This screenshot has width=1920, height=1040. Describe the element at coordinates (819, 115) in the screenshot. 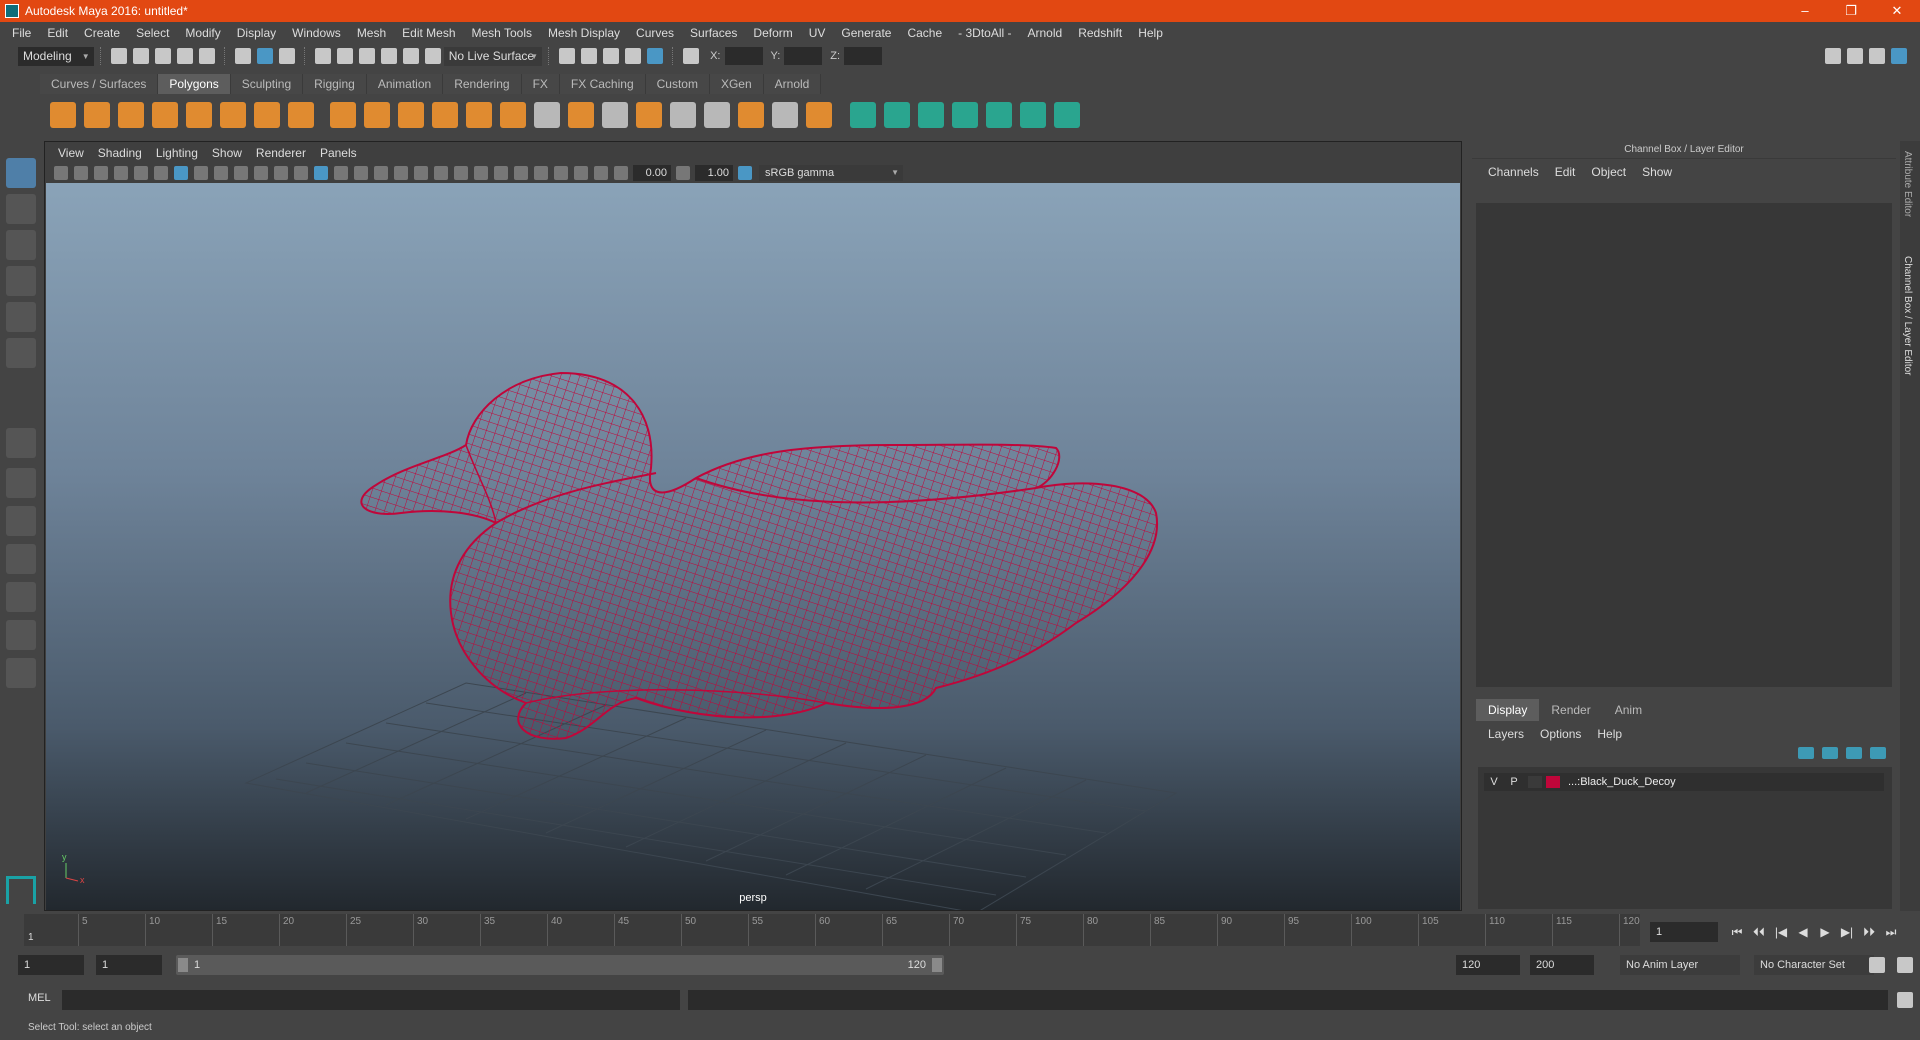

I see `merge-icon` at that location.